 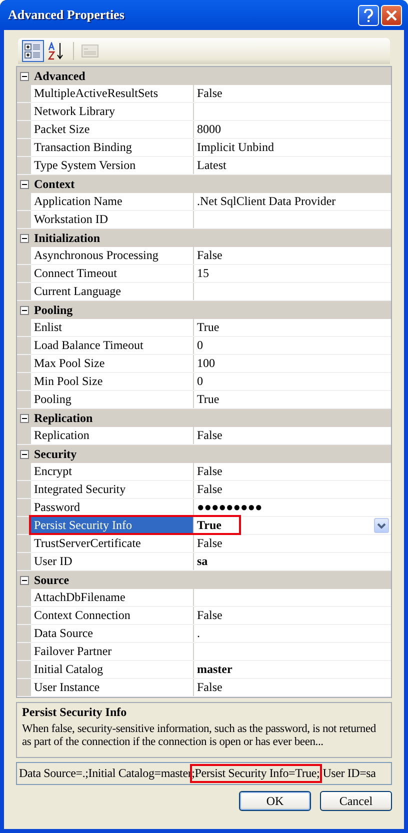 What do you see at coordinates (112, 255) in the screenshot?
I see `property-name: Asynchronous Processing` at bounding box center [112, 255].